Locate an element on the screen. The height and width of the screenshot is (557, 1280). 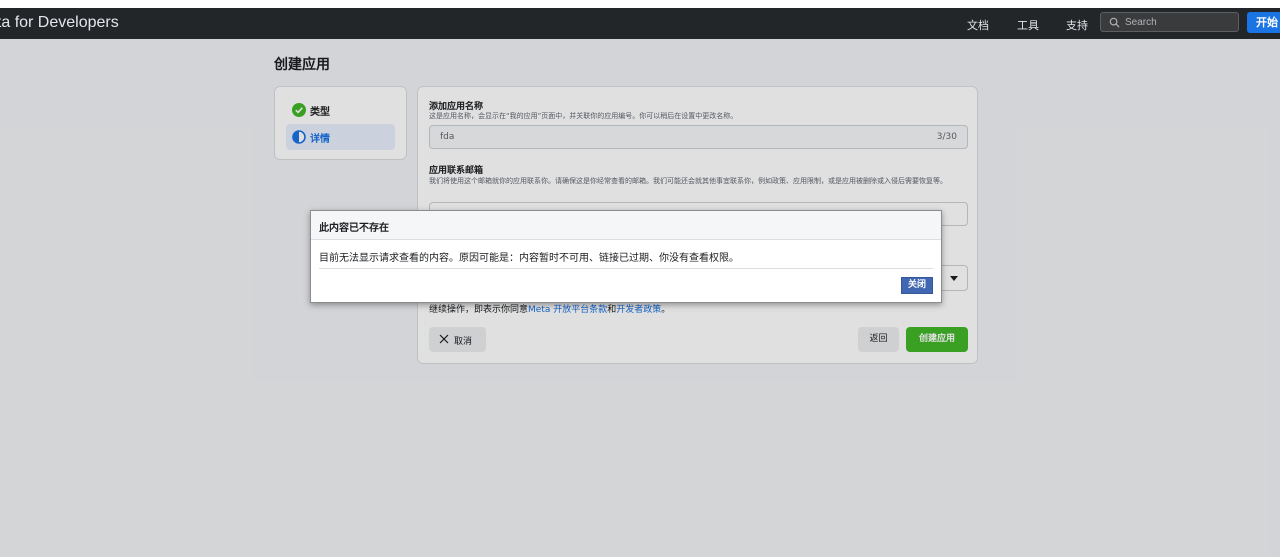
get-started-button: 开始 is located at coordinates (1263, 22).